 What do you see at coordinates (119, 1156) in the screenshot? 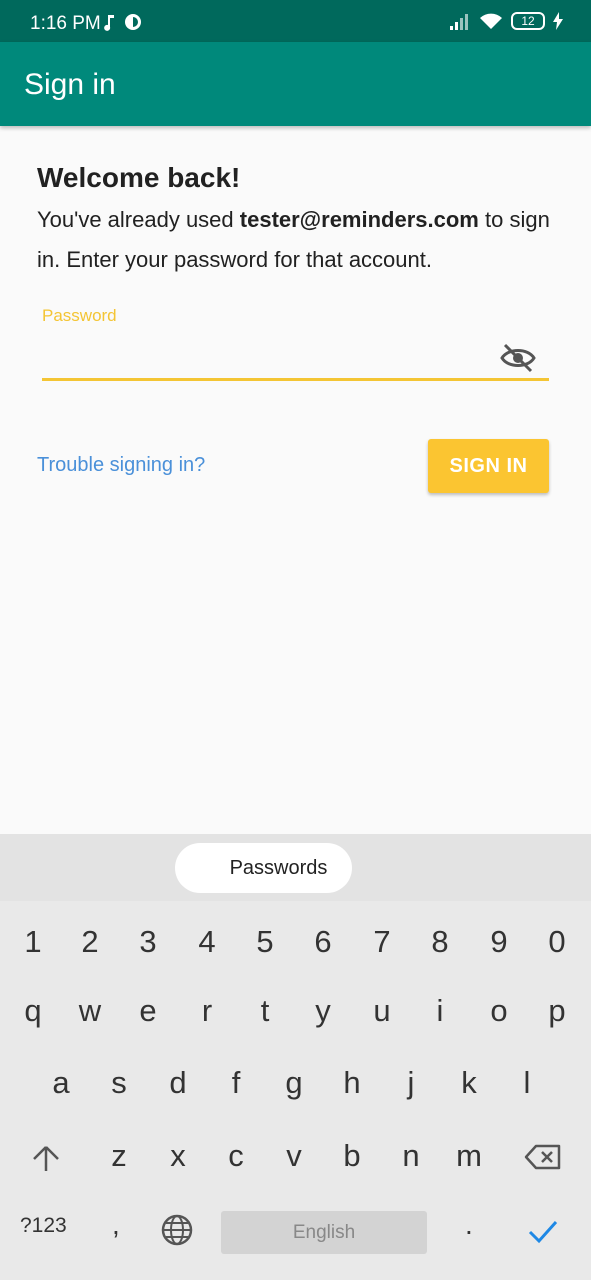
I see `key-z: z` at bounding box center [119, 1156].